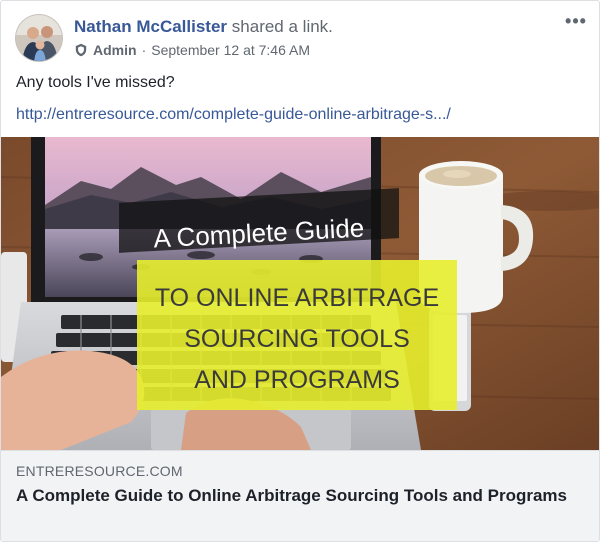 Image resolution: width=600 pixels, height=542 pixels. Describe the element at coordinates (297, 298) in the screenshot. I see `overlay-line-2: TO ONLINE ARBITRAGE` at that location.